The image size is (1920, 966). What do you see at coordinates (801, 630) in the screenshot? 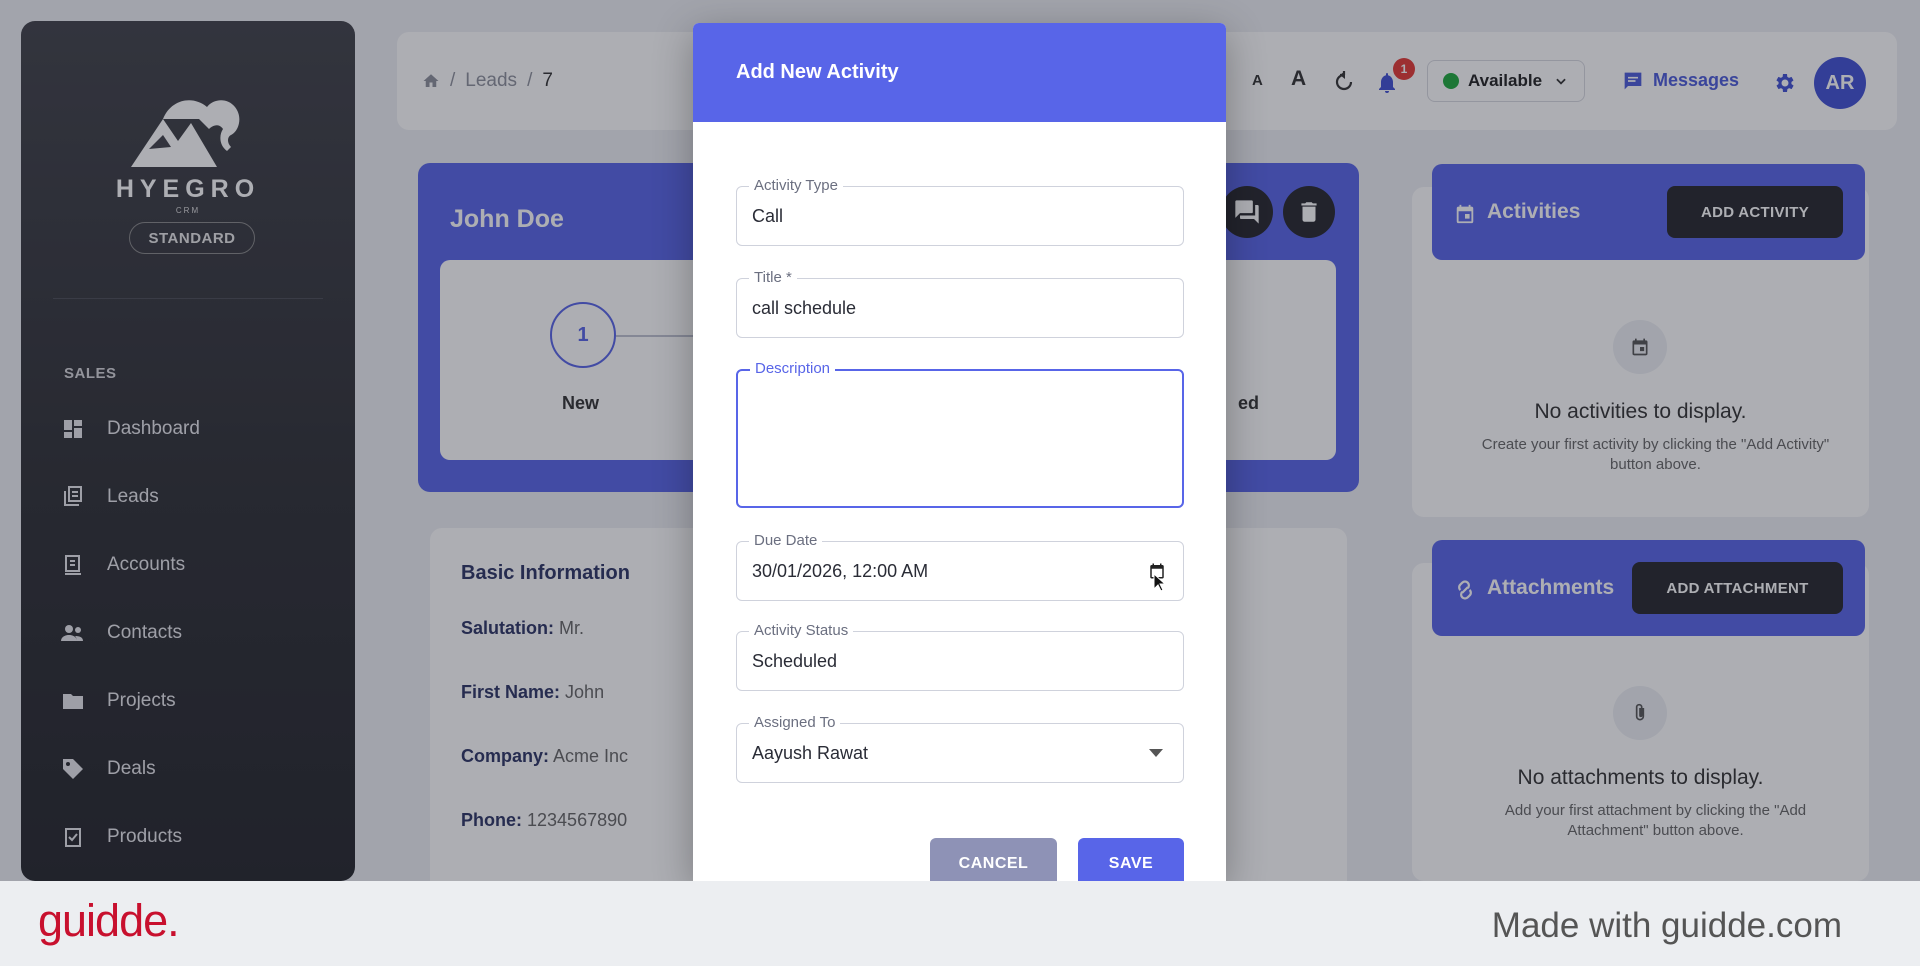
I see `field-label: Activity Status` at bounding box center [801, 630].